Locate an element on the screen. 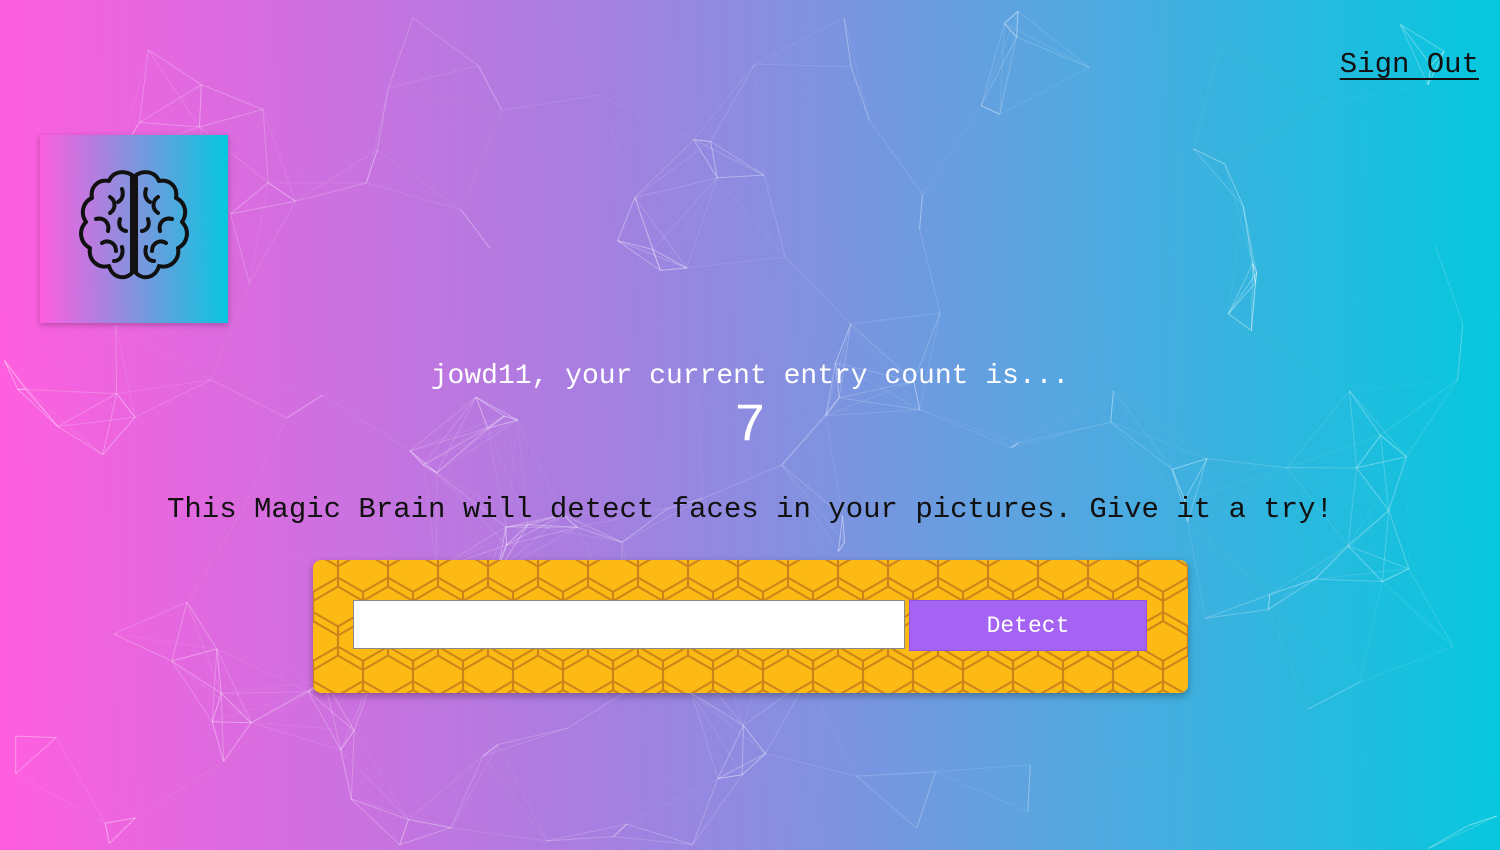 This screenshot has height=850, width=1500. image-url-input is located at coordinates (629, 624).